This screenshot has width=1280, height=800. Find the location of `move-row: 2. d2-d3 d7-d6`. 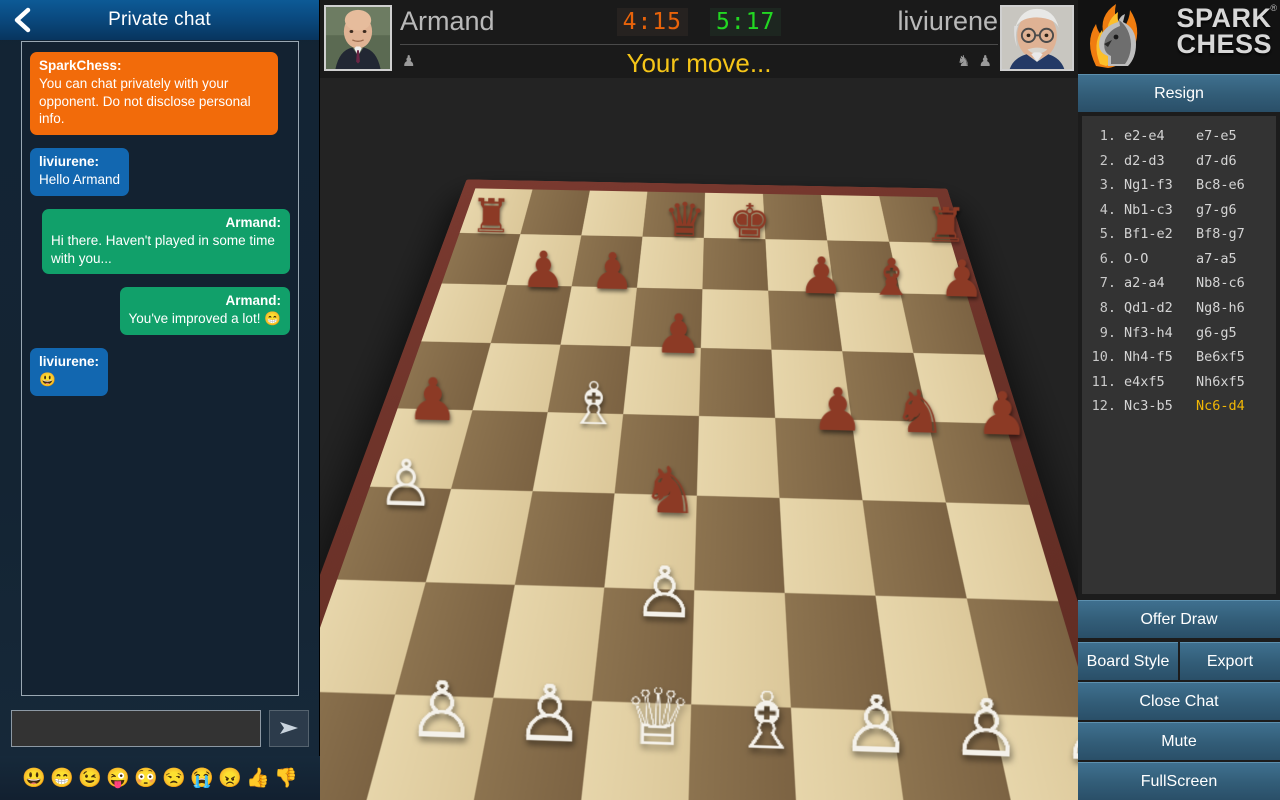

move-row: 2. d2-d3 d7-d6 is located at coordinates (1179, 161).